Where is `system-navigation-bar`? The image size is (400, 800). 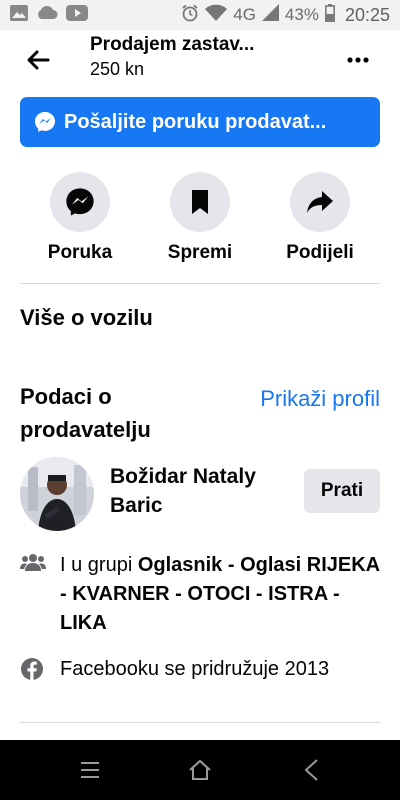
system-navigation-bar is located at coordinates (200, 770).